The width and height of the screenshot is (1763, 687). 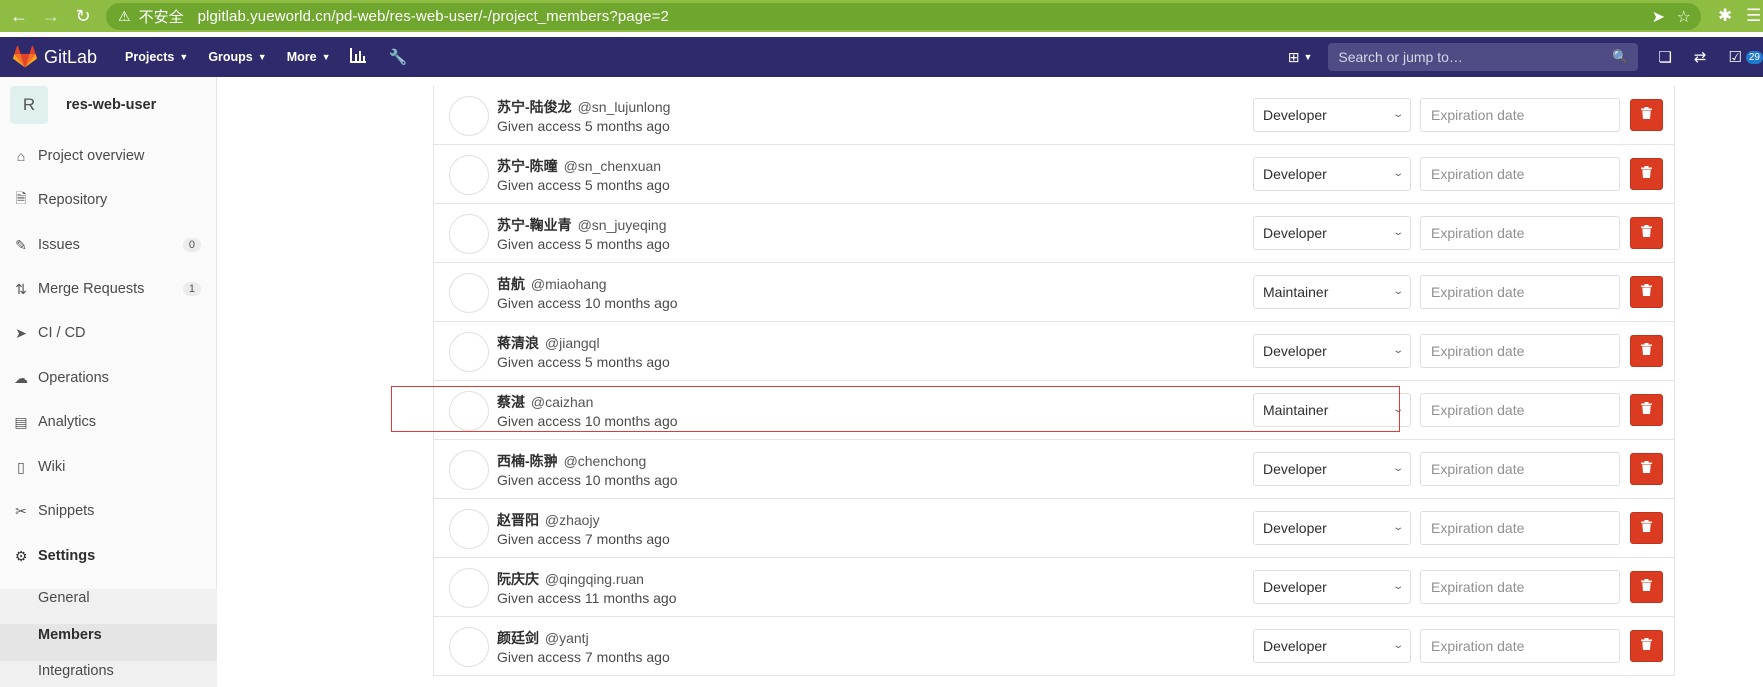 What do you see at coordinates (1664, 57) in the screenshot?
I see `issues-shortcut-icon: ❏` at bounding box center [1664, 57].